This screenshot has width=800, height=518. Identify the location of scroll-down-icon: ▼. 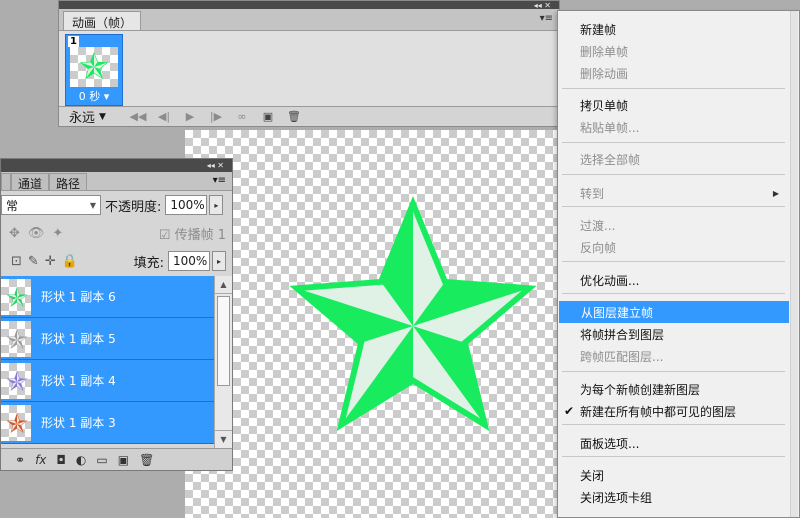
(223, 439).